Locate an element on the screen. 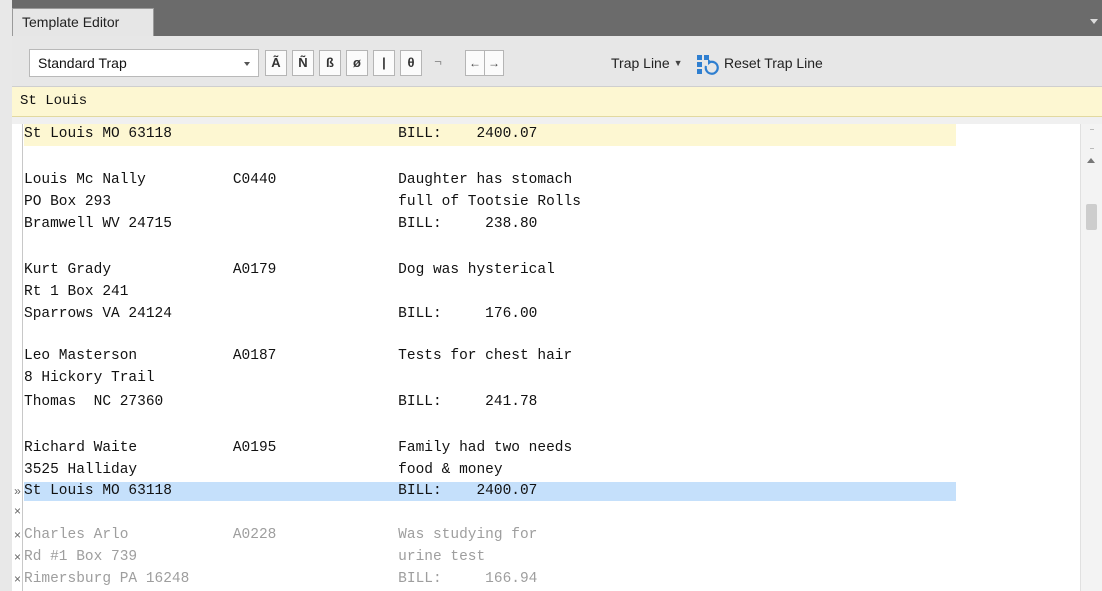 The image size is (1102, 591). current-line-marker-icon: » is located at coordinates (17, 491).